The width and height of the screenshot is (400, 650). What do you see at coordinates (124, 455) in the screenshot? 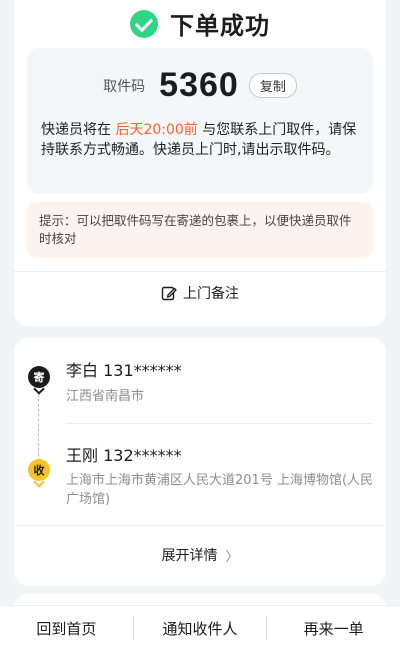
I see `receiver-name: 王刚 132******` at bounding box center [124, 455].